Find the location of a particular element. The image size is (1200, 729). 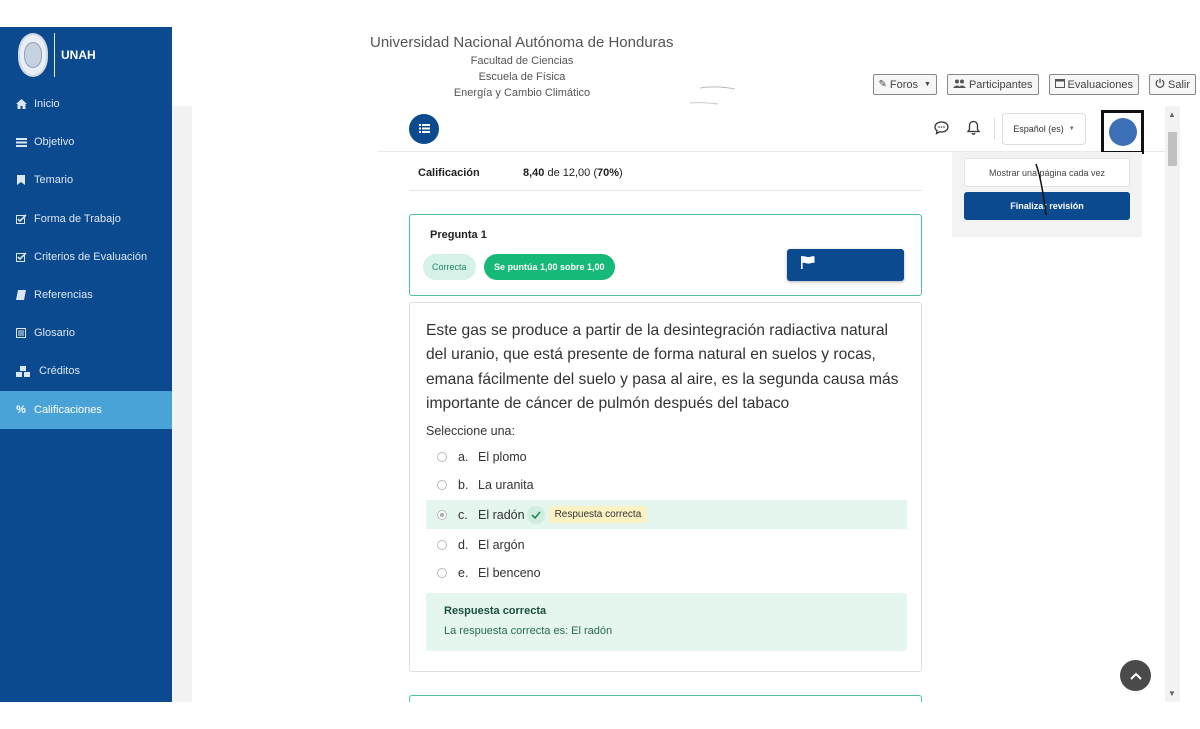

grade-value: 8,40 de 12,00 (70%) is located at coordinates (573, 173).